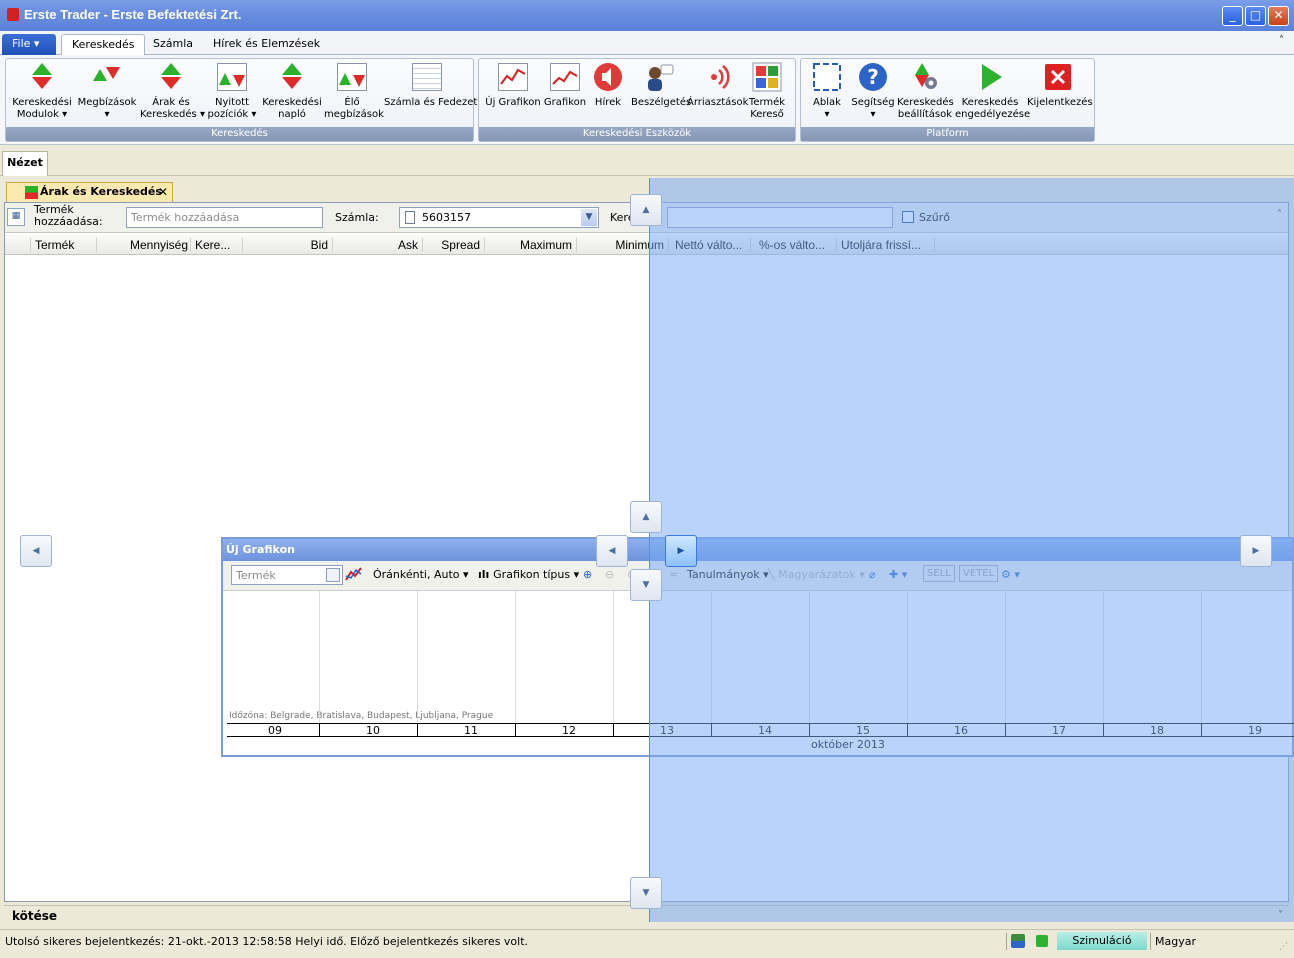 The image size is (1294, 958). Describe the element at coordinates (1281, 40) in the screenshot. I see `ribbon-collapse-icon: ˄` at that location.